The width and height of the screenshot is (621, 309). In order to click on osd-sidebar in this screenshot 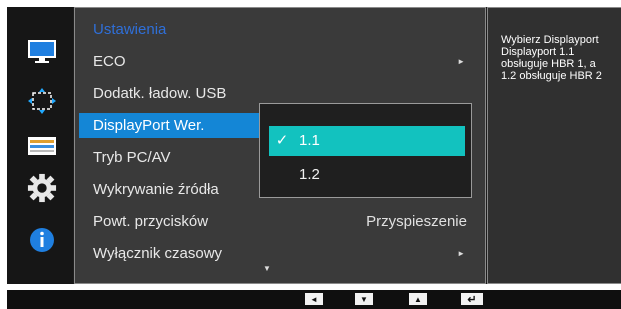, I will do `click(40, 145)`.